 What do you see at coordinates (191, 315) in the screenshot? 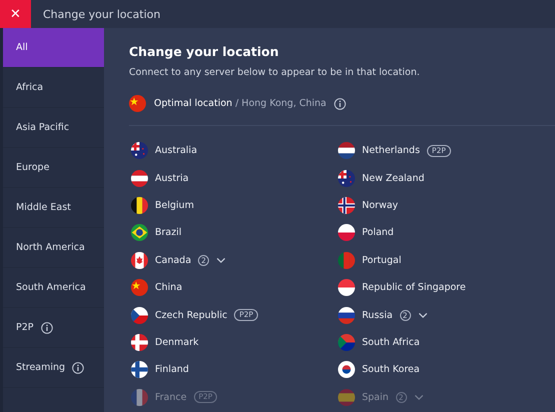
I see `country-name: Czech Republic` at bounding box center [191, 315].